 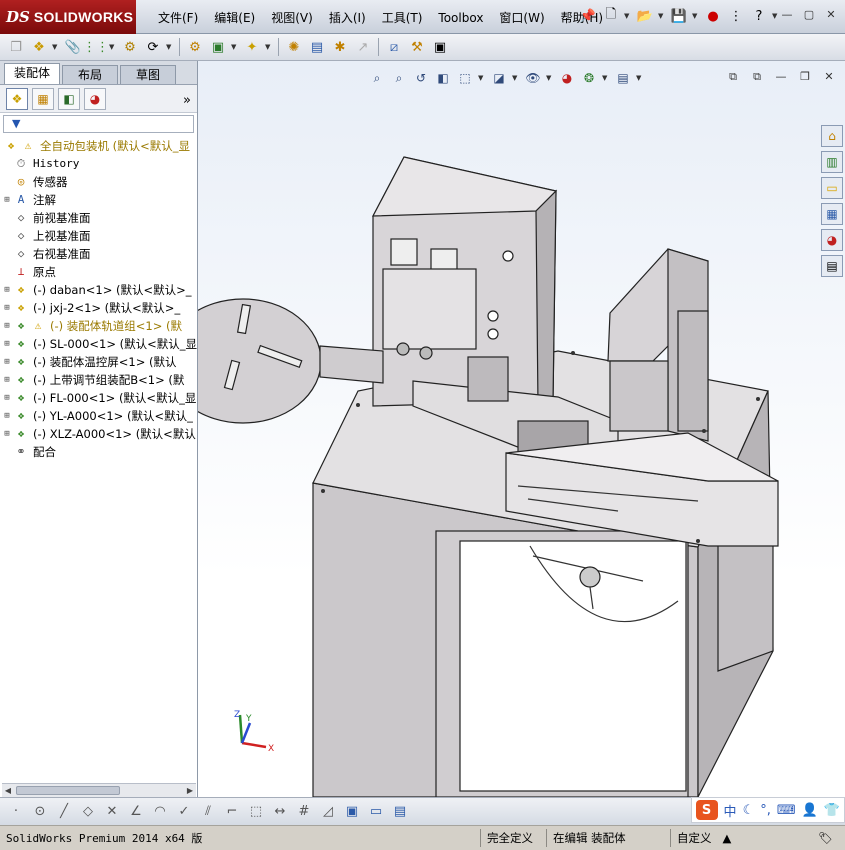 What do you see at coordinates (280, 812) in the screenshot?
I see `dimension-icon: ↔` at bounding box center [280, 812].